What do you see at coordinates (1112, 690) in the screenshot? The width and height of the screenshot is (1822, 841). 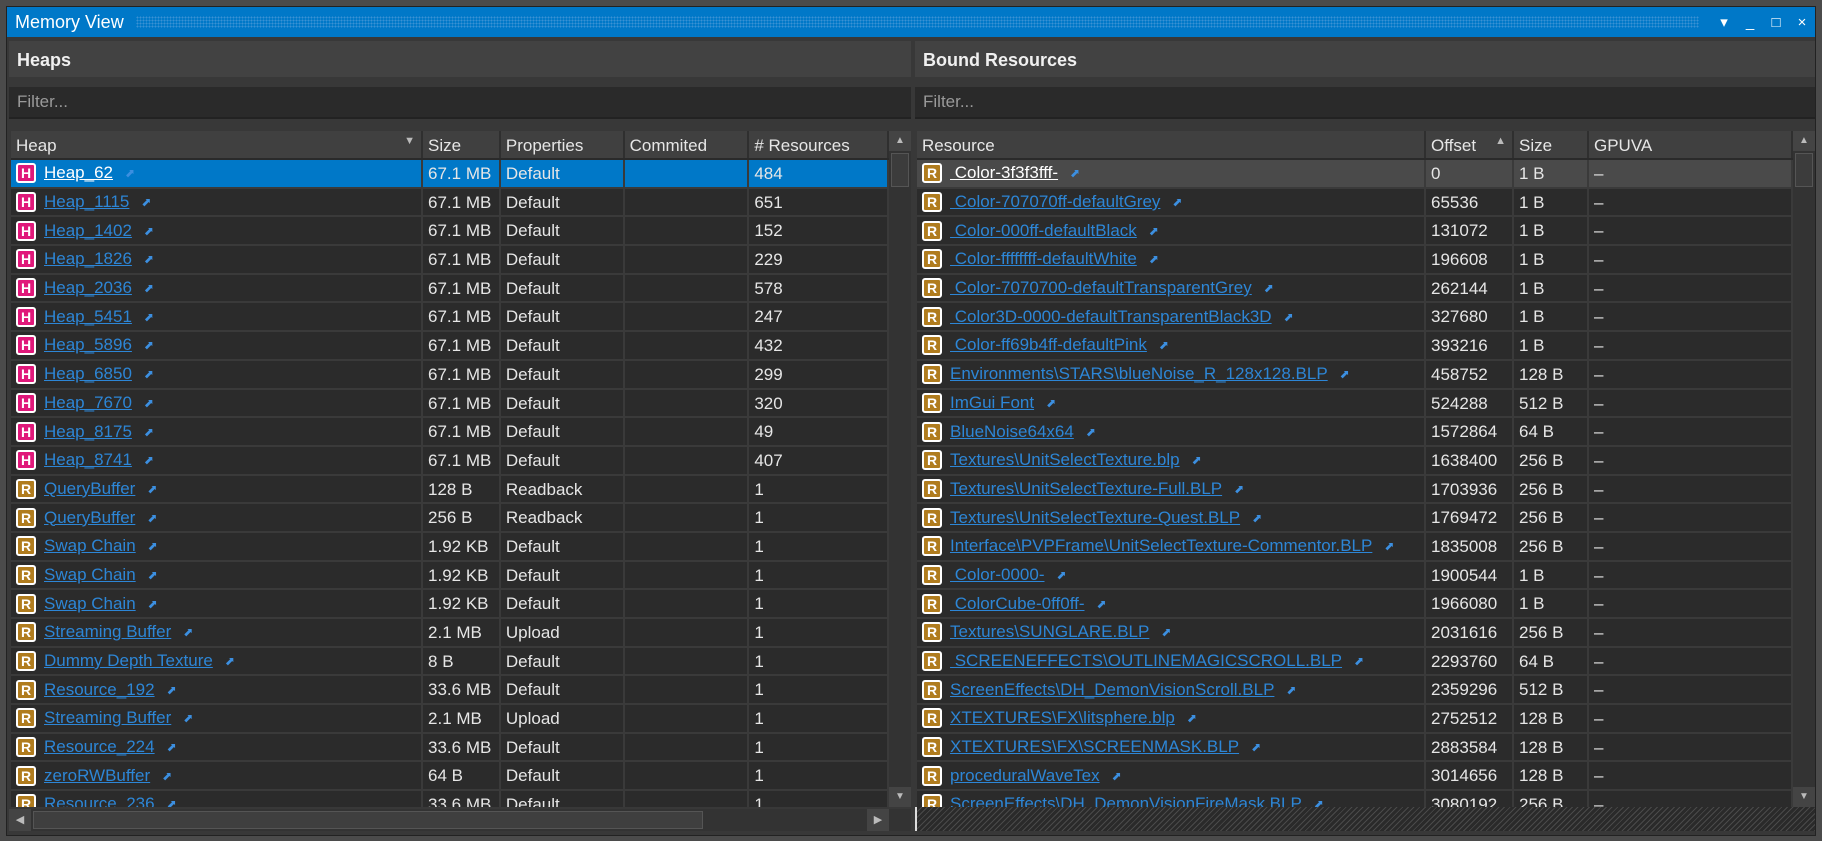 I see `resource-link: ScreenEffects\DH_DemonVisionScroll.BLP` at bounding box center [1112, 690].